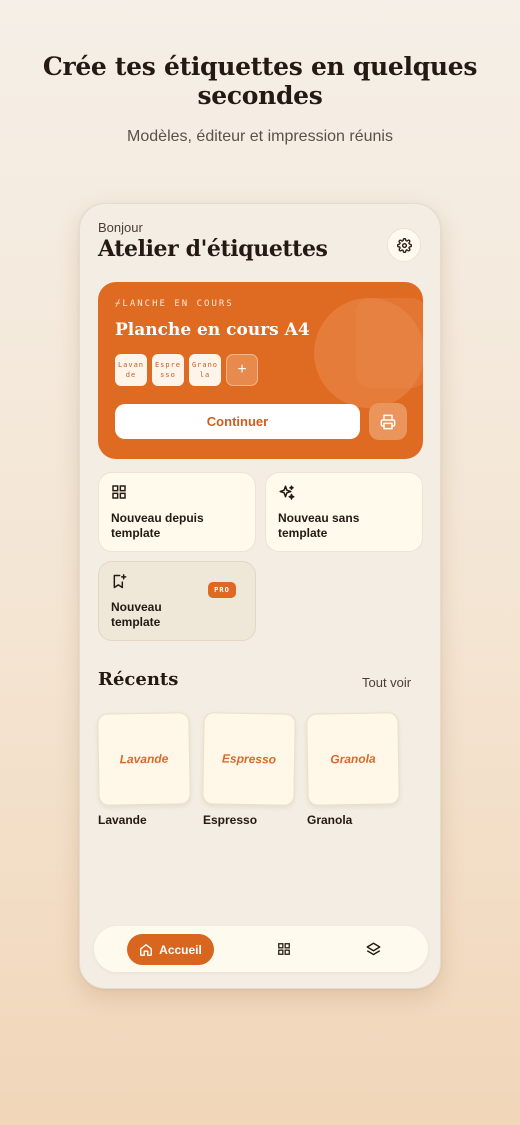  What do you see at coordinates (230, 820) in the screenshot?
I see `recent-name: Espresso` at bounding box center [230, 820].